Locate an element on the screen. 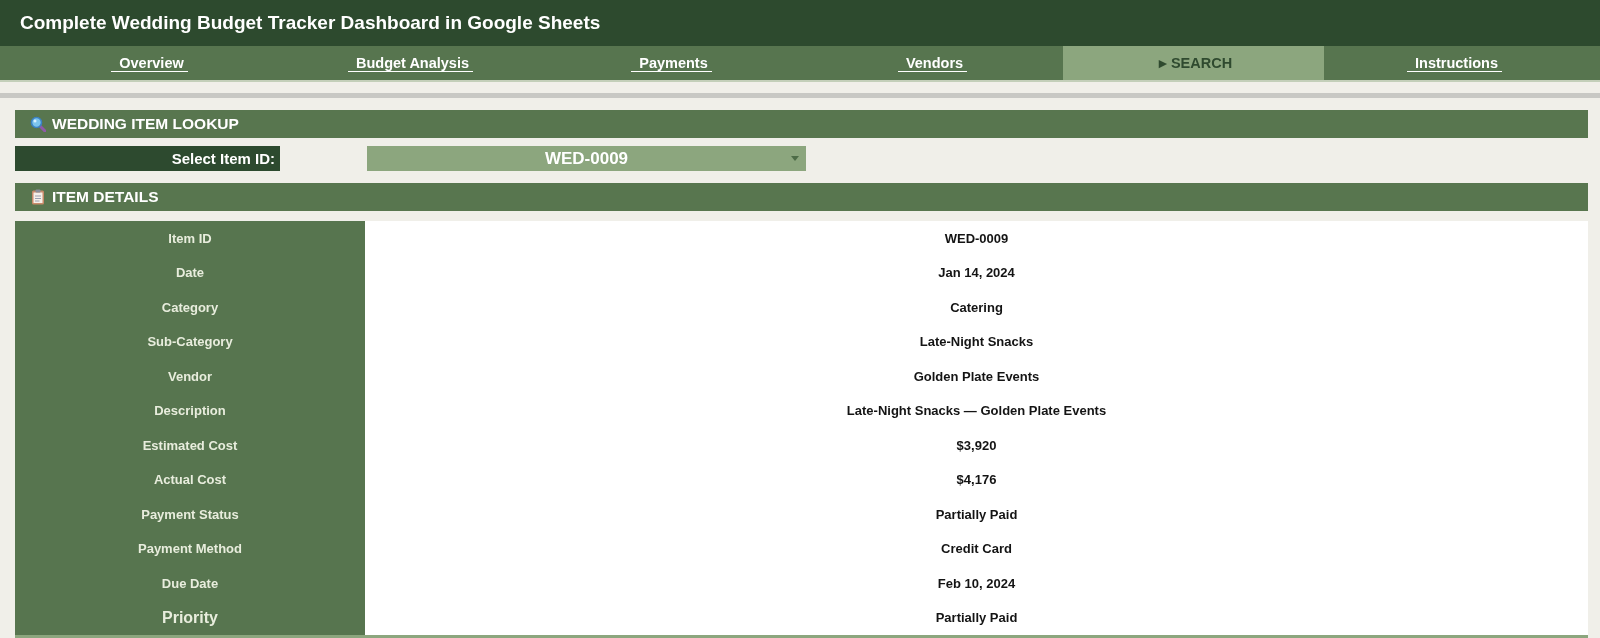  field-label-cell: Payment Method is located at coordinates (190, 548).